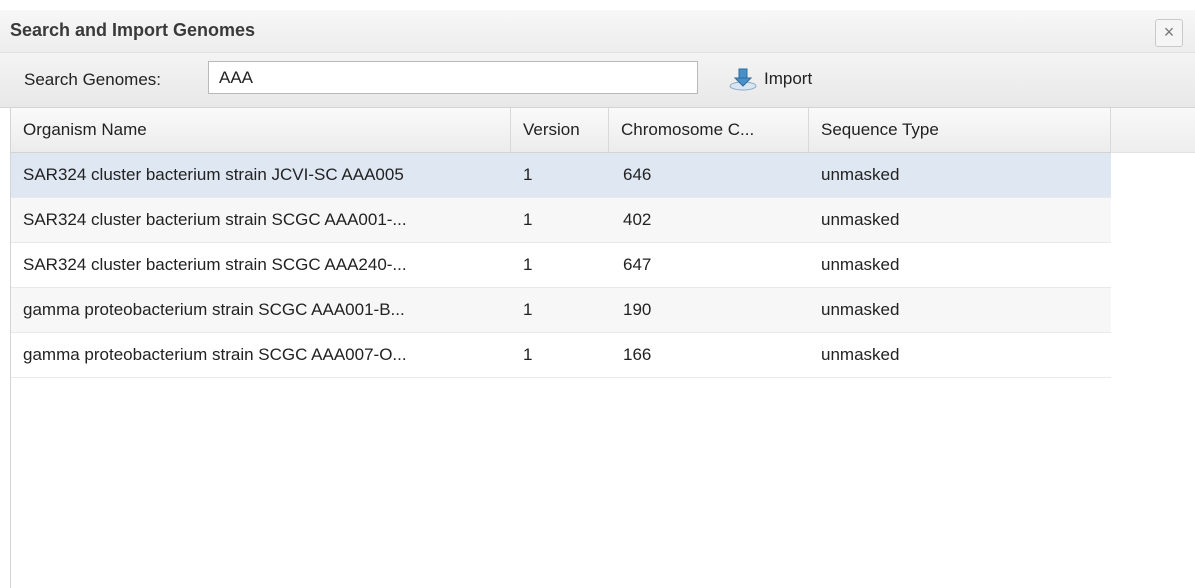 The image size is (1195, 588). I want to click on import-icon, so click(743, 79).